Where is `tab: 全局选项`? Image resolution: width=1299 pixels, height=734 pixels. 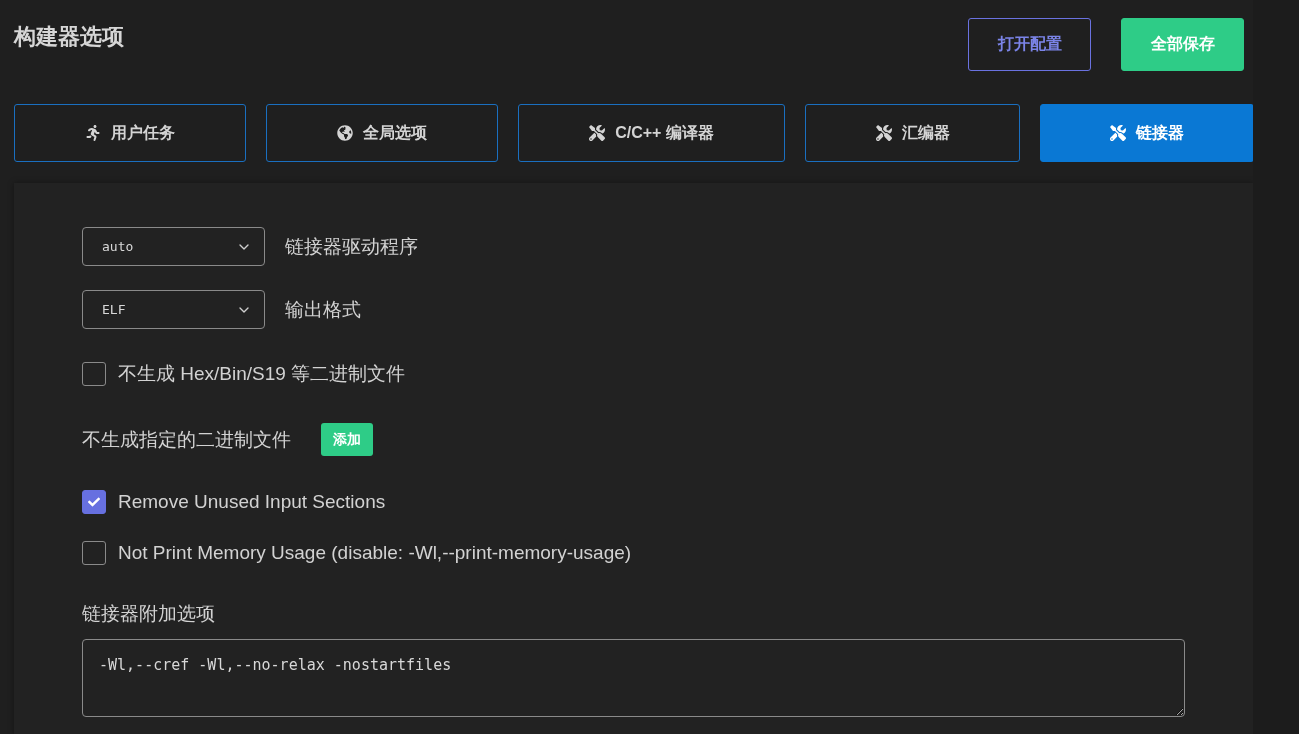 tab: 全局选项 is located at coordinates (382, 133).